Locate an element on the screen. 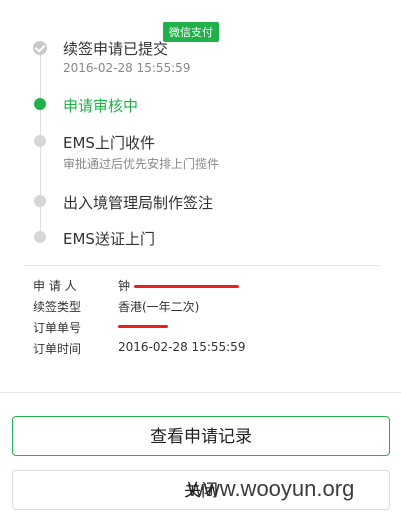 This screenshot has height=517, width=401. info-label: 续签类型 is located at coordinates (57, 307).